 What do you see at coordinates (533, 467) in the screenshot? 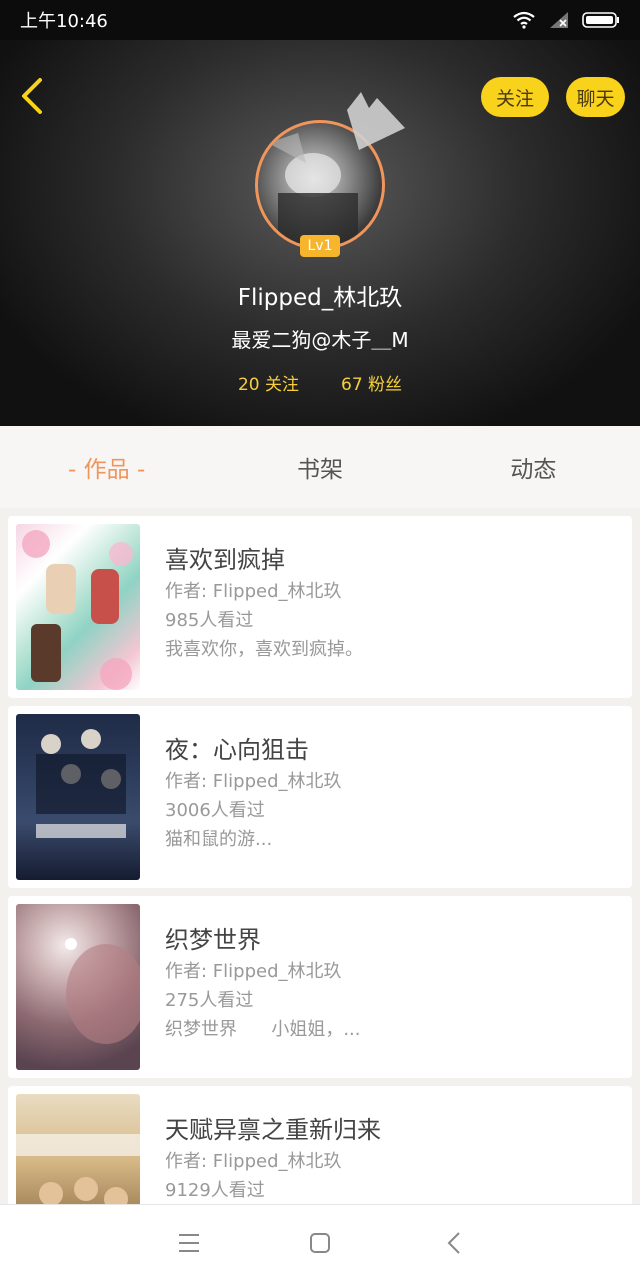
I see `tab-activity: 动态` at bounding box center [533, 467].